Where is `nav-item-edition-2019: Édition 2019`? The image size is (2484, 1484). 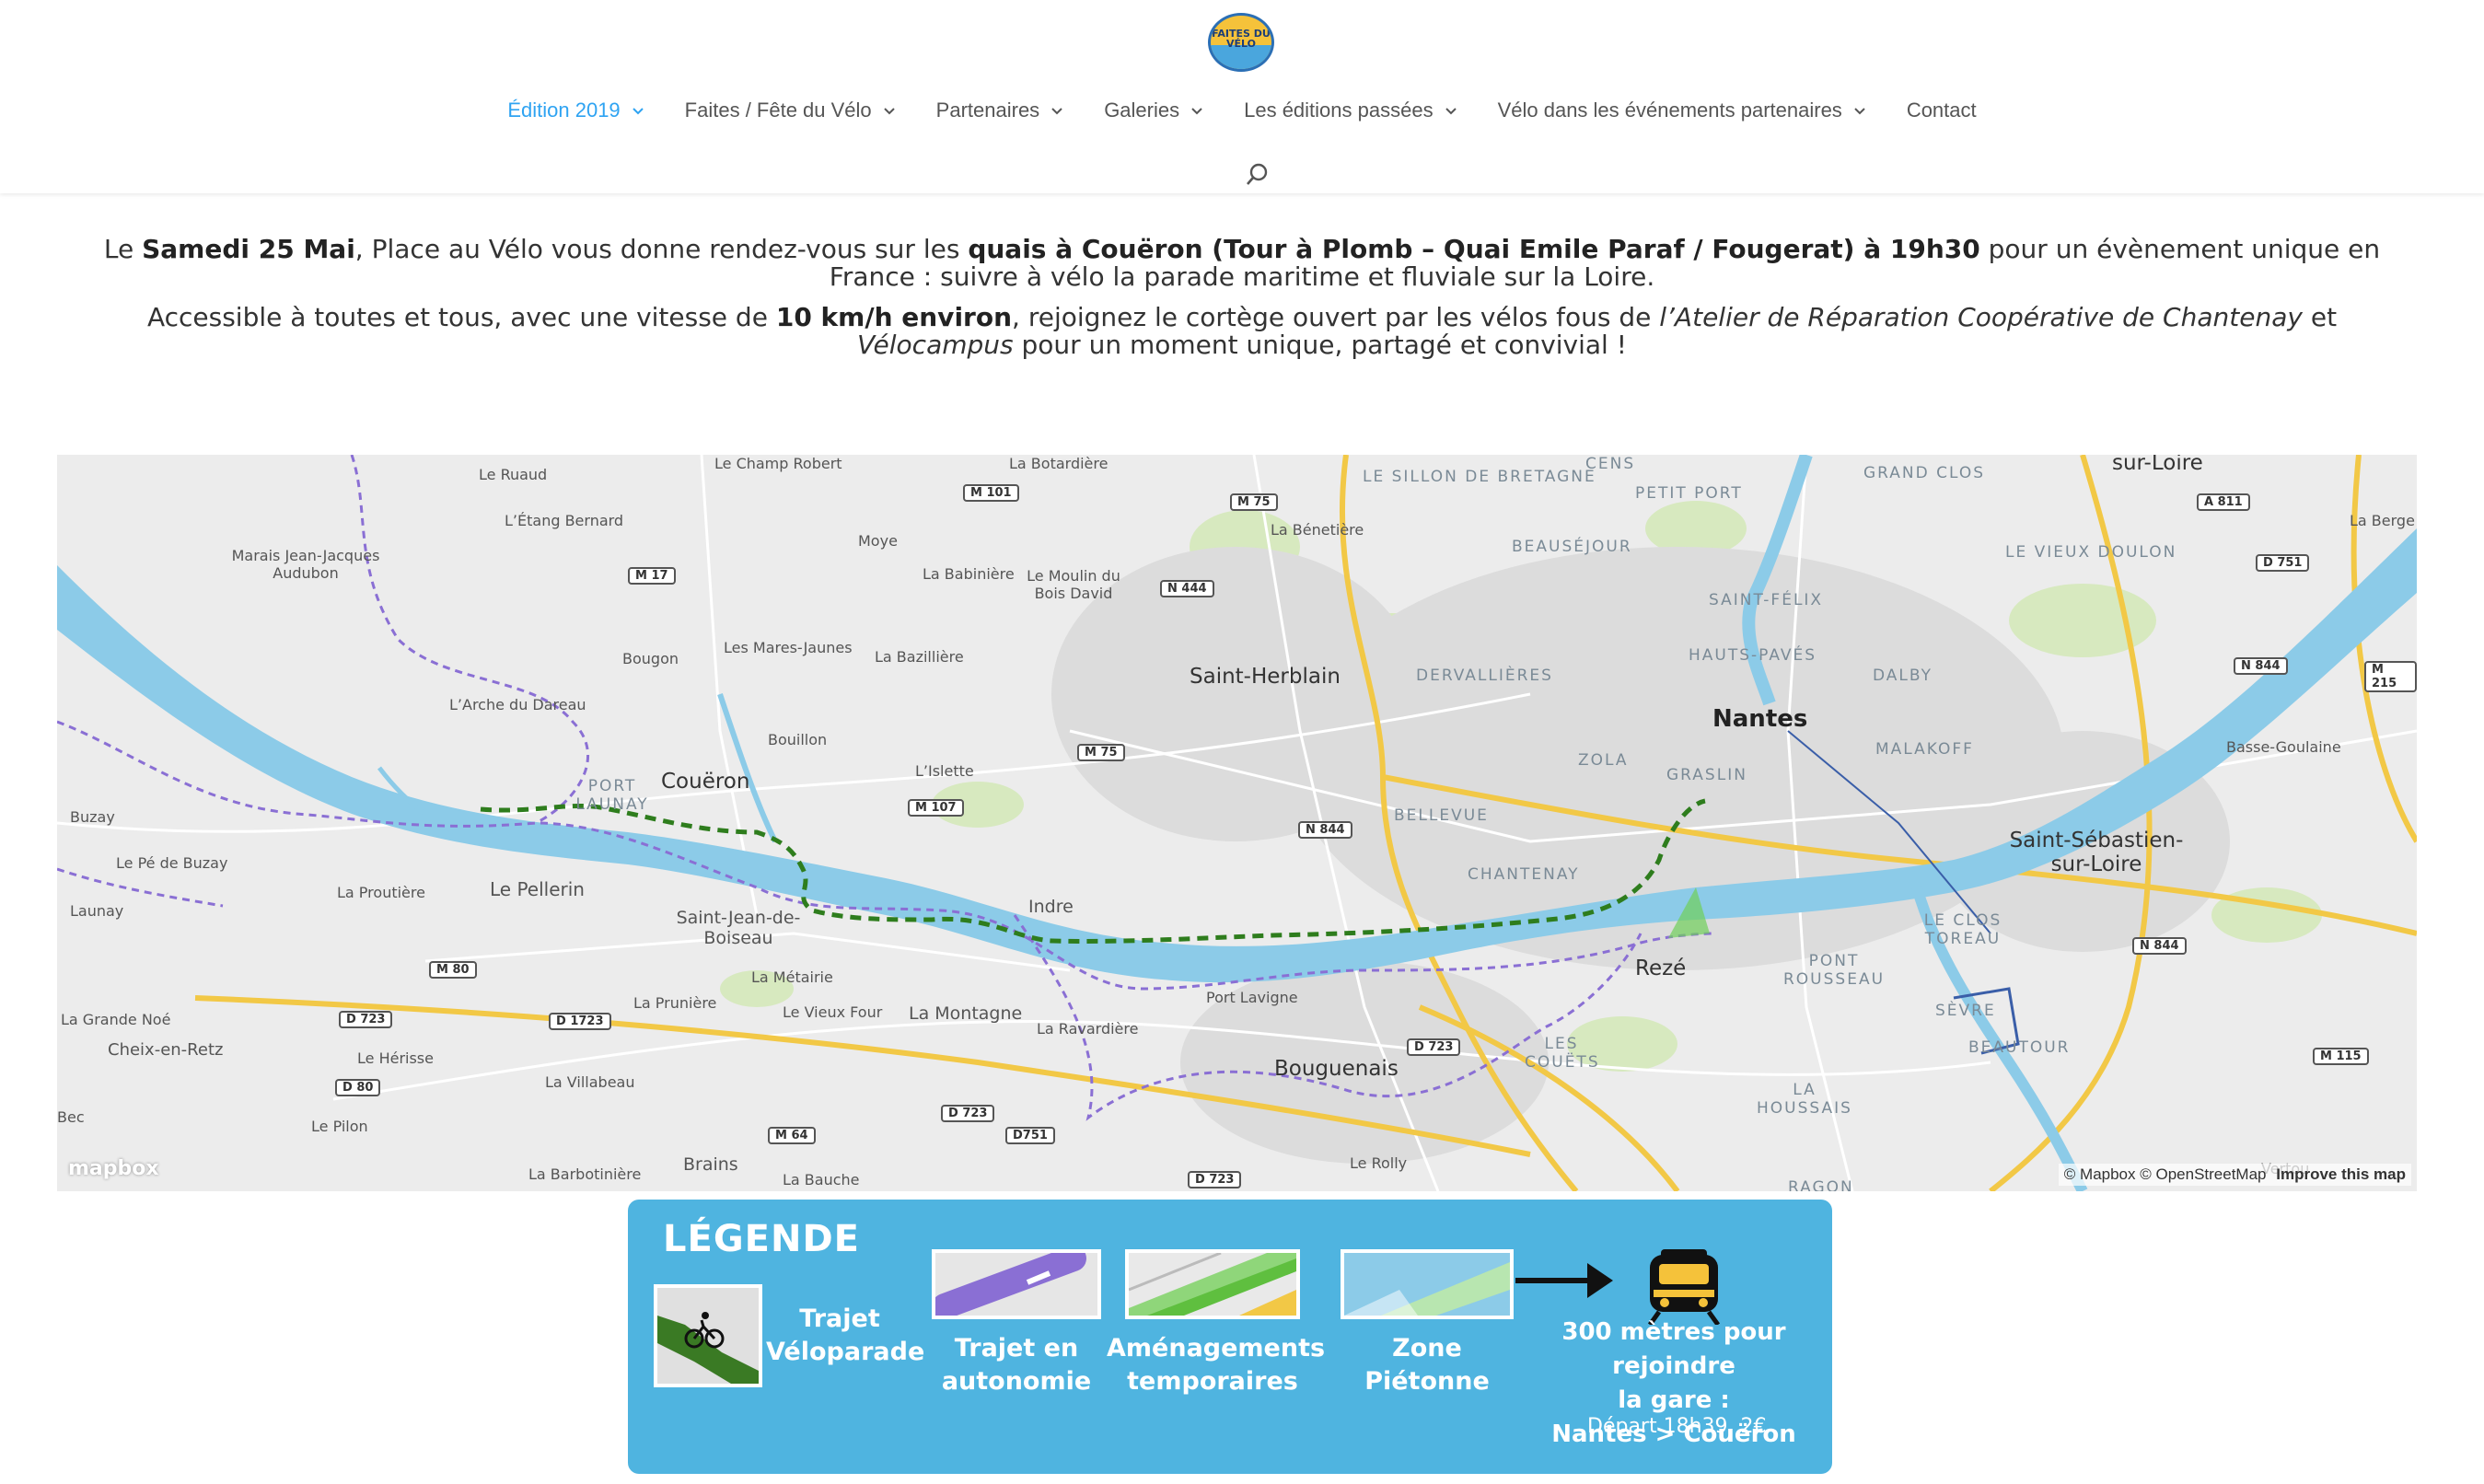 nav-item-edition-2019: Édition 2019 is located at coordinates (575, 110).